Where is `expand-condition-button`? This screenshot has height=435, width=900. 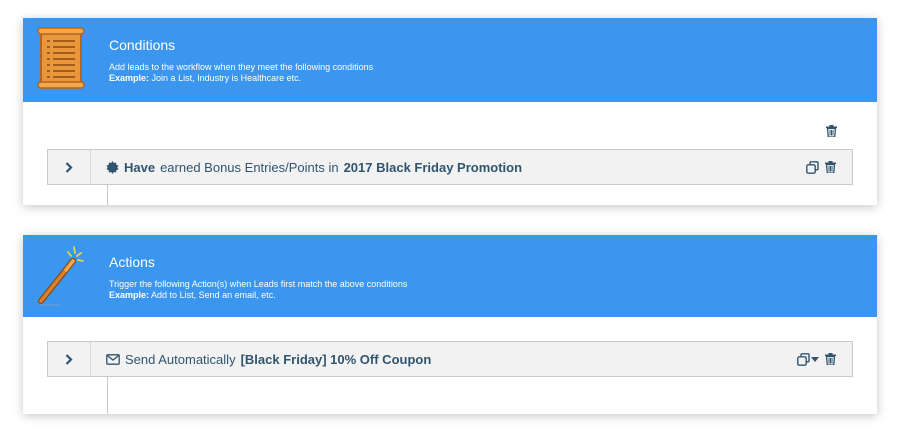
expand-condition-button is located at coordinates (69, 167).